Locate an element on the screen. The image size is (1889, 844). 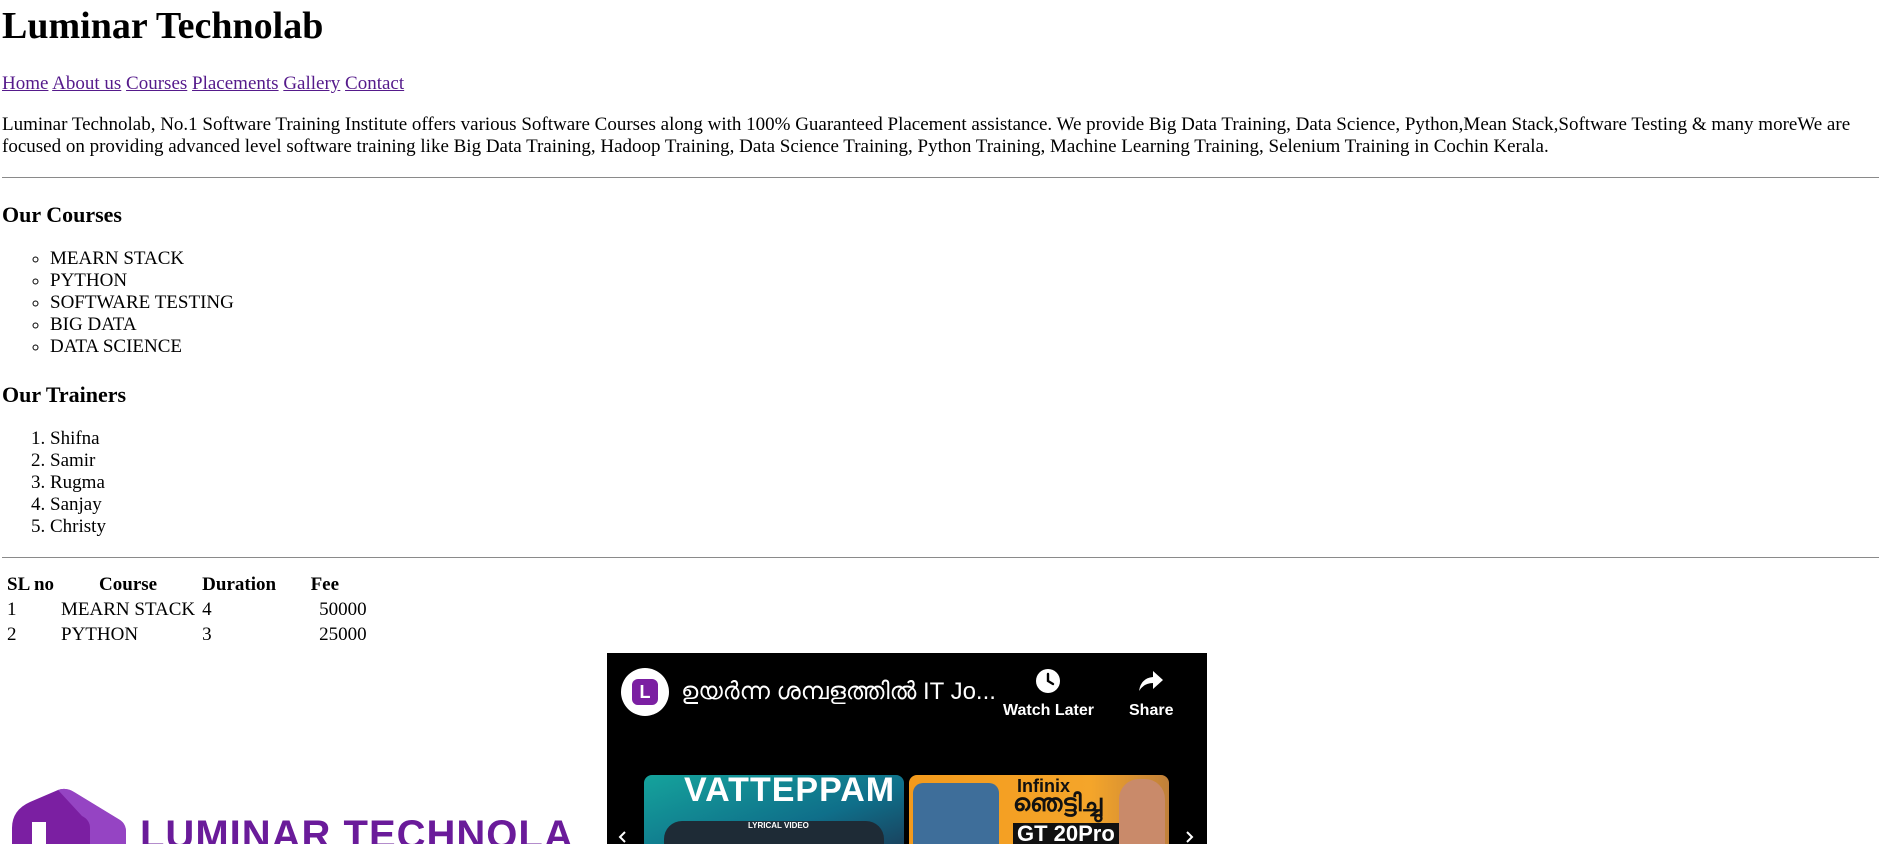
courses-heading: Our Courses is located at coordinates (62, 214).